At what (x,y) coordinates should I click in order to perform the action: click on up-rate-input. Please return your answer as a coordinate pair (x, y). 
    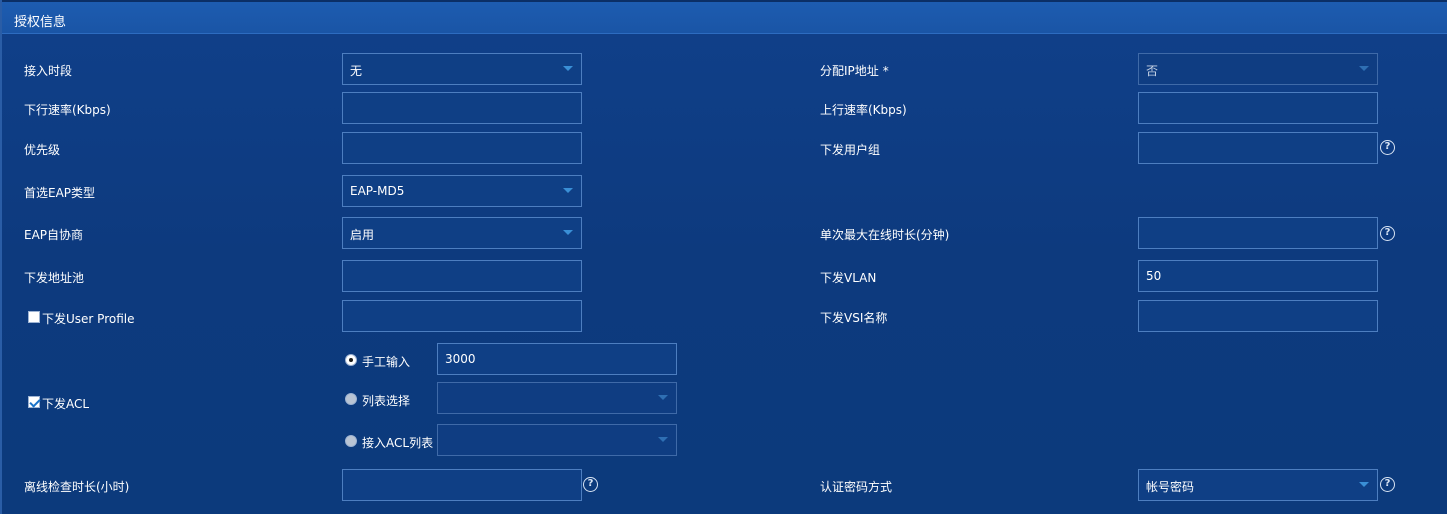
    Looking at the image, I should click on (1258, 108).